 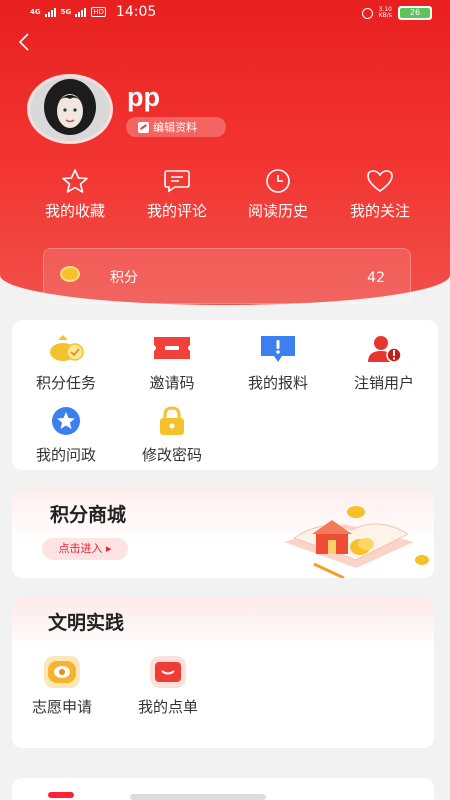 I want to click on invite-ticket-icon, so click(x=172, y=348).